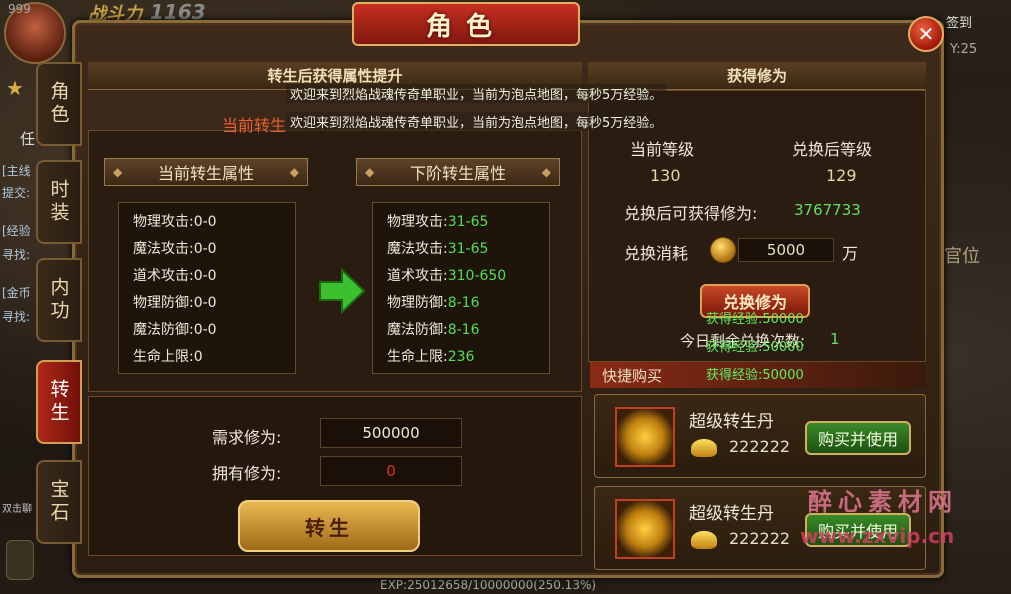 Image resolution: width=1011 pixels, height=594 pixels. What do you see at coordinates (391, 433) in the screenshot?
I see `need-value: 500000` at bounding box center [391, 433].